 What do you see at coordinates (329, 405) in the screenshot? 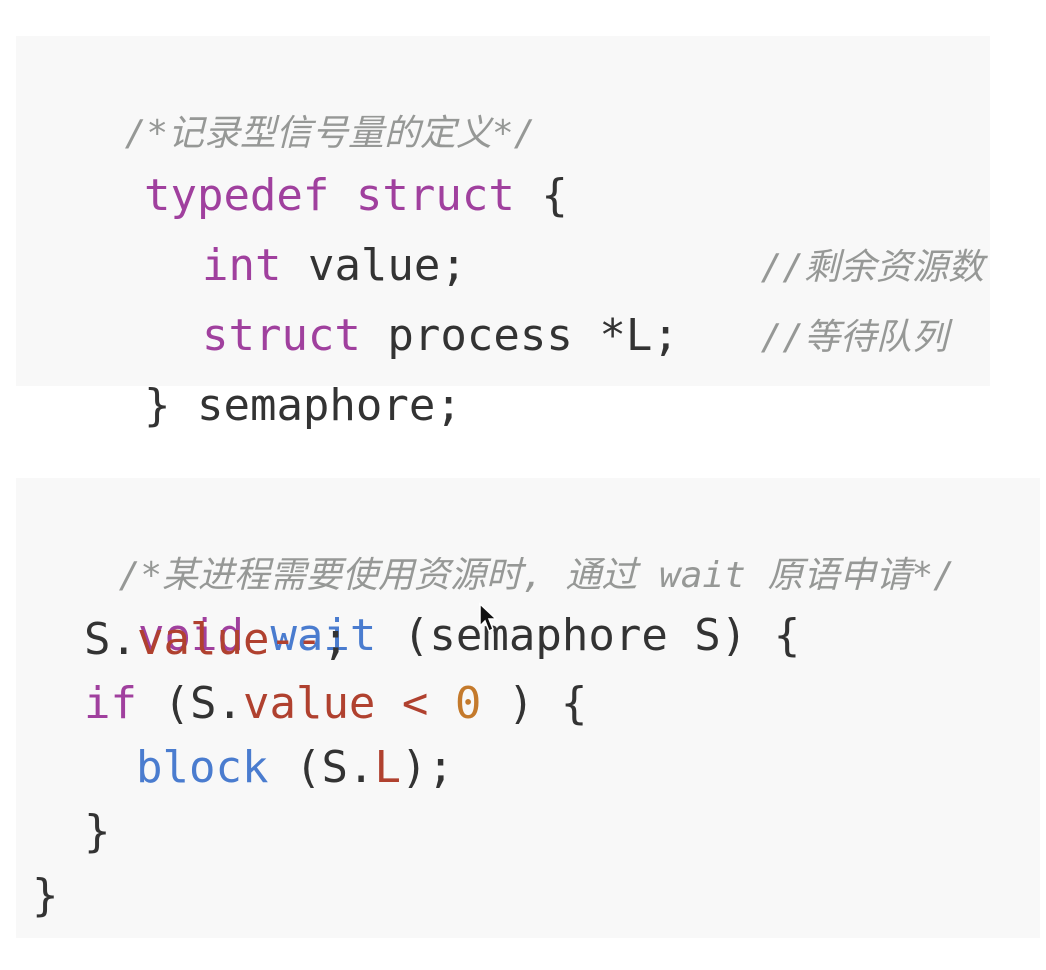
I see `typedef-name-semaphore: semaphore;` at bounding box center [329, 405].